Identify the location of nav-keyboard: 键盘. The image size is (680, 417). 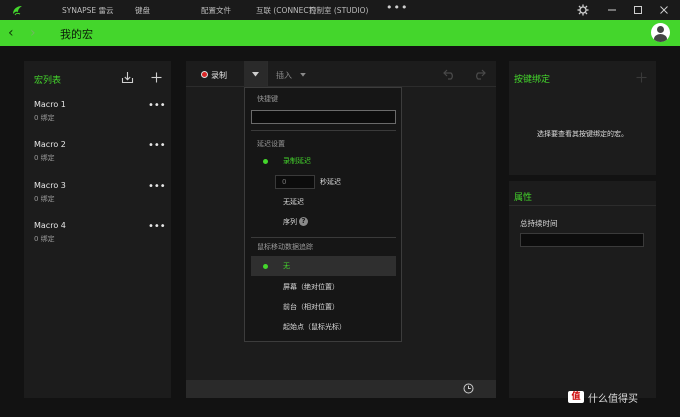
(142, 10).